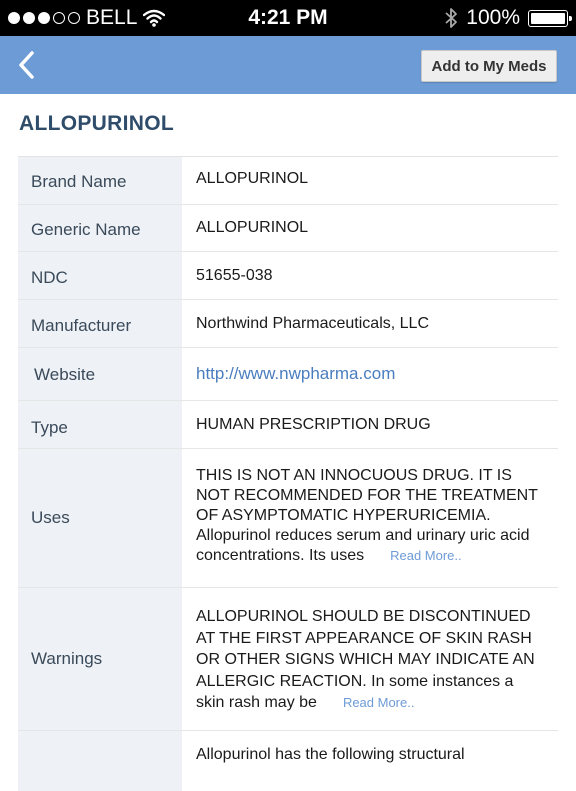 The height and width of the screenshot is (791, 576). What do you see at coordinates (100, 180) in the screenshot?
I see `row-label: Brand Name` at bounding box center [100, 180].